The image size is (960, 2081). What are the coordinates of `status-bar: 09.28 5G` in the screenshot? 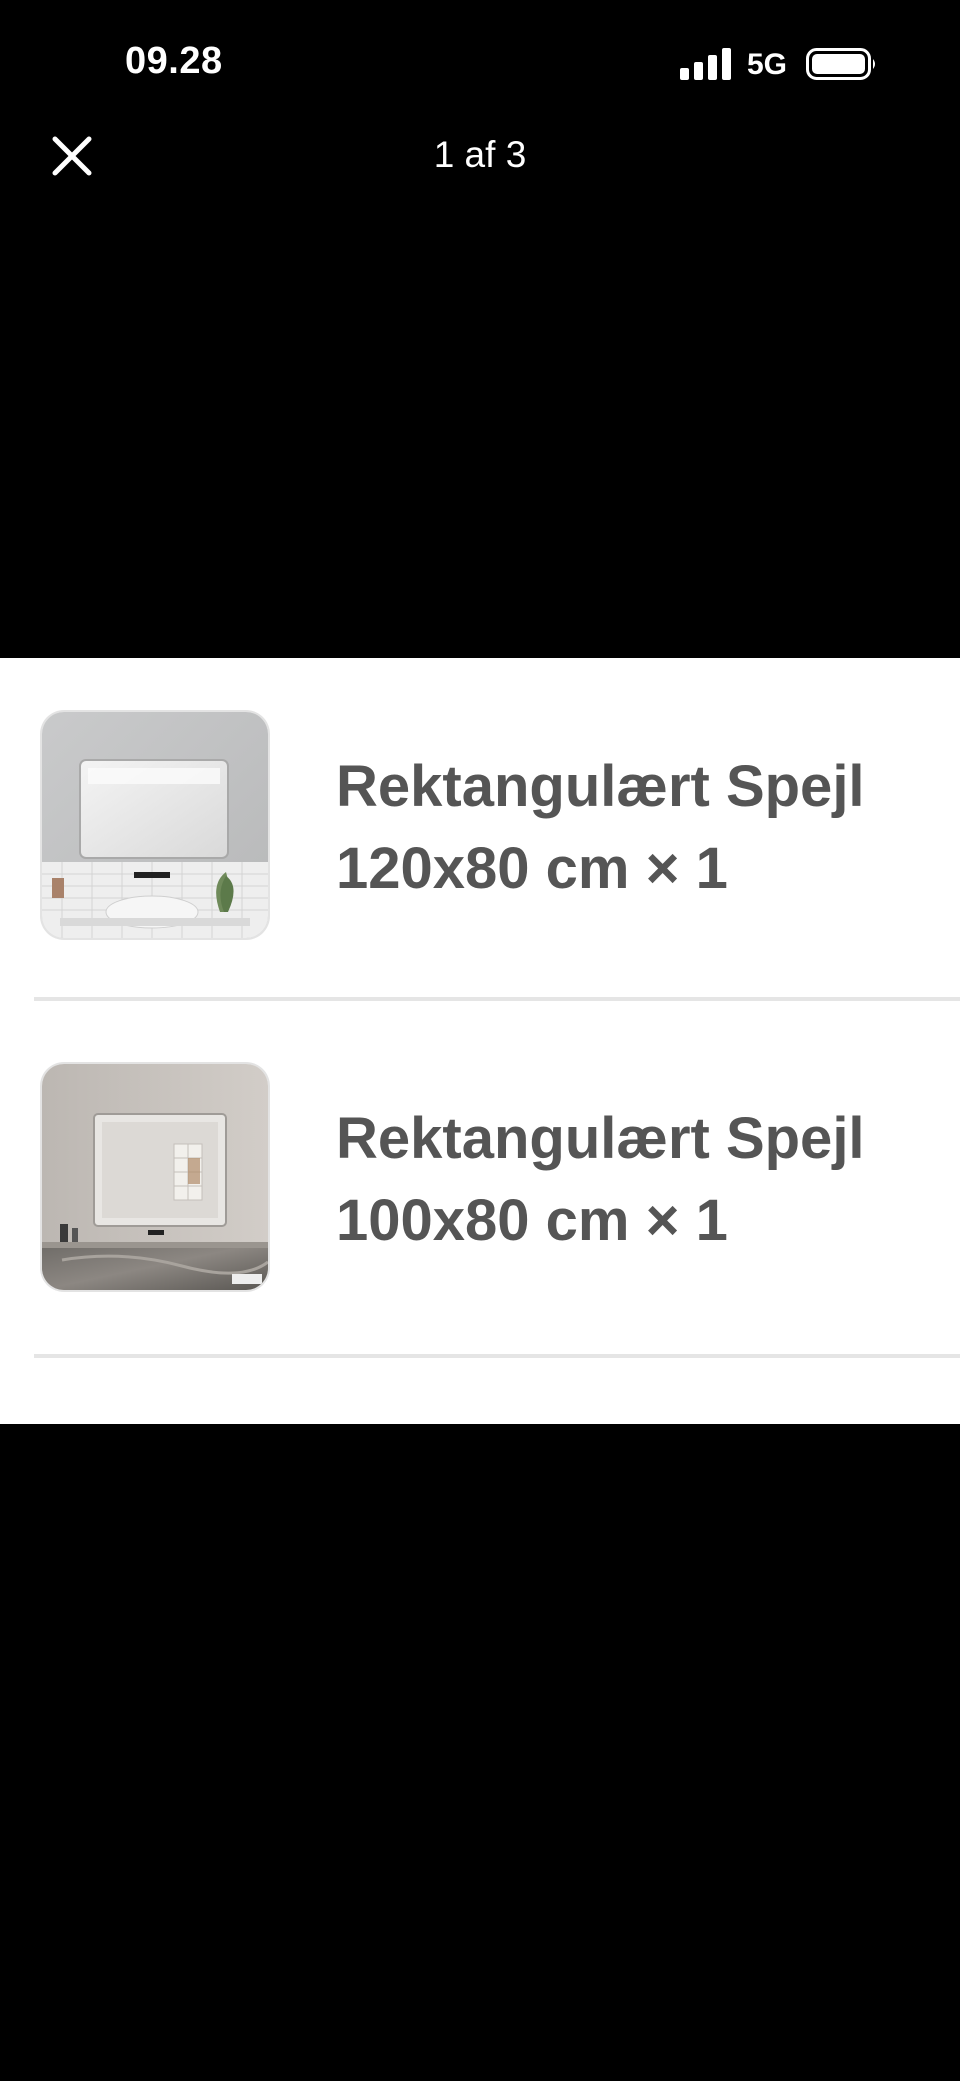 It's located at (480, 65).